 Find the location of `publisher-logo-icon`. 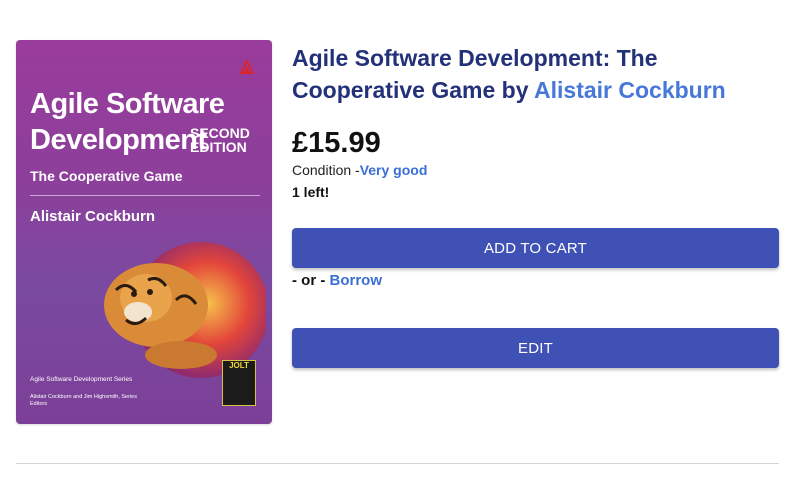

publisher-logo-icon is located at coordinates (247, 67).